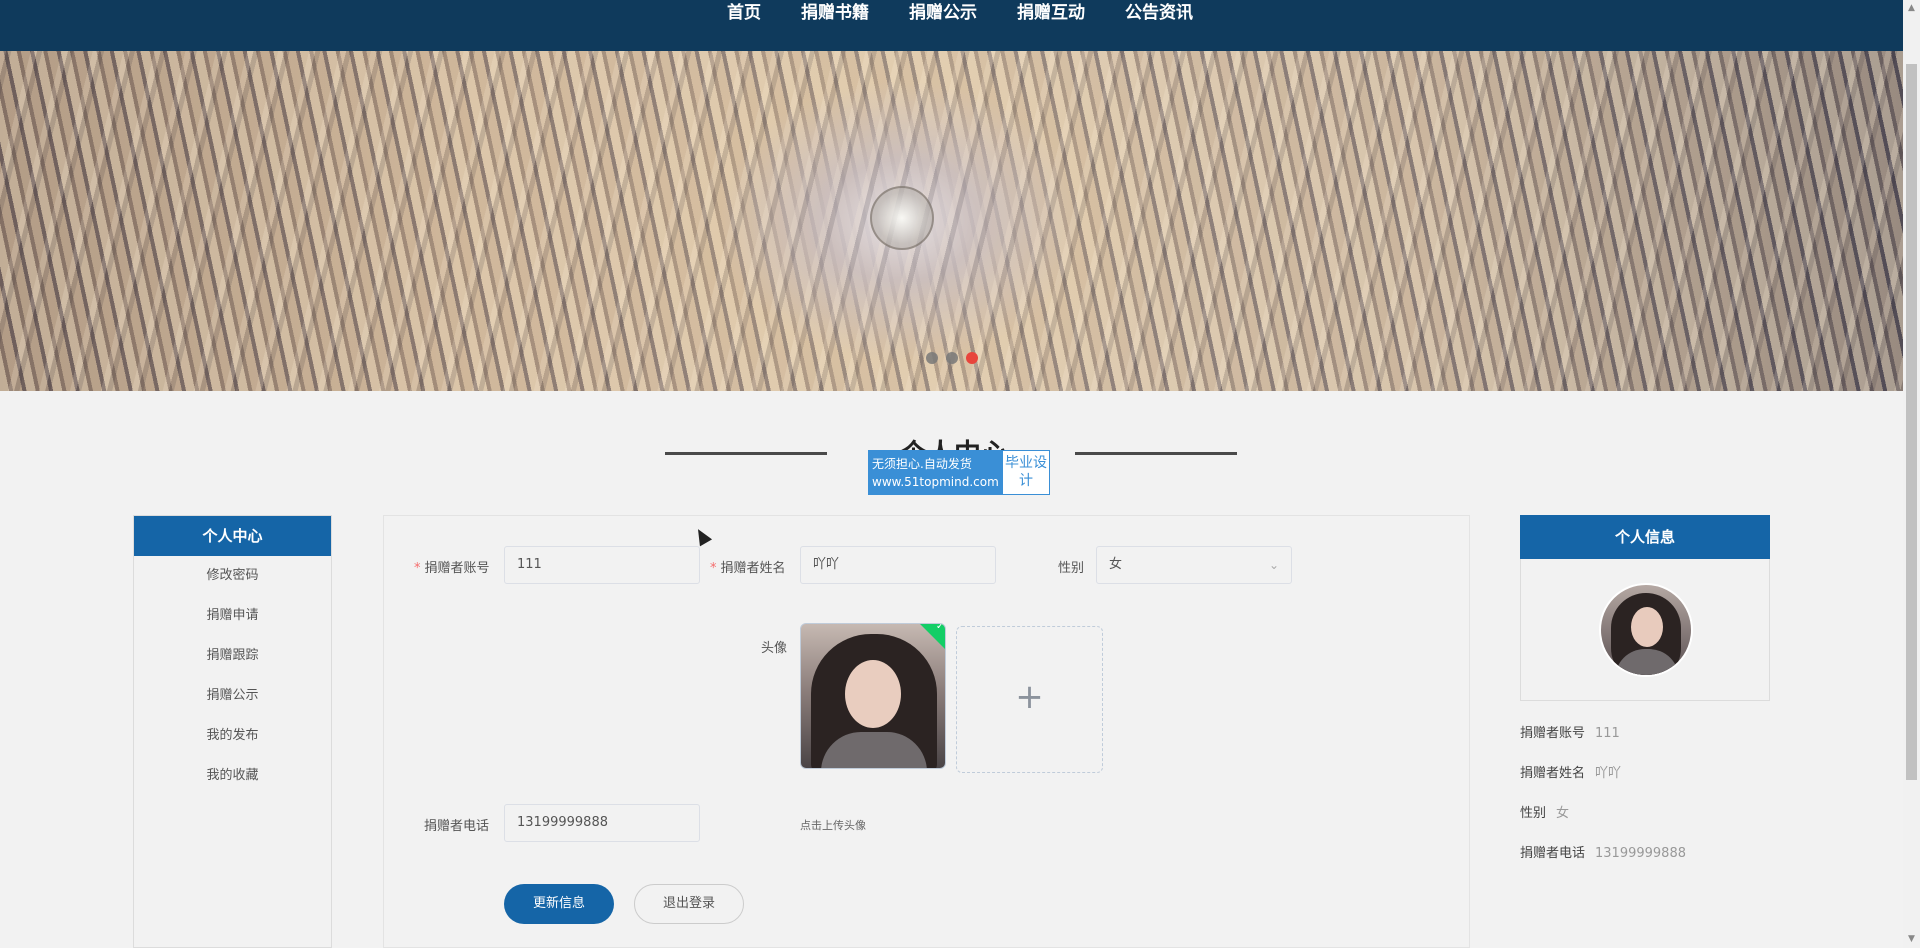 The height and width of the screenshot is (948, 1920). Describe the element at coordinates (452, 568) in the screenshot. I see `account-label: * 捐赠者账号` at that location.